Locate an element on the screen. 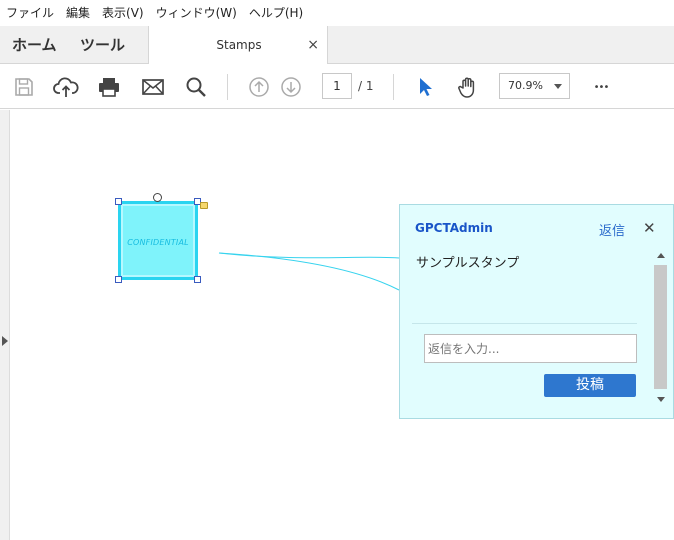 This screenshot has height=540, width=674. scroll-down-icon is located at coordinates (661, 399).